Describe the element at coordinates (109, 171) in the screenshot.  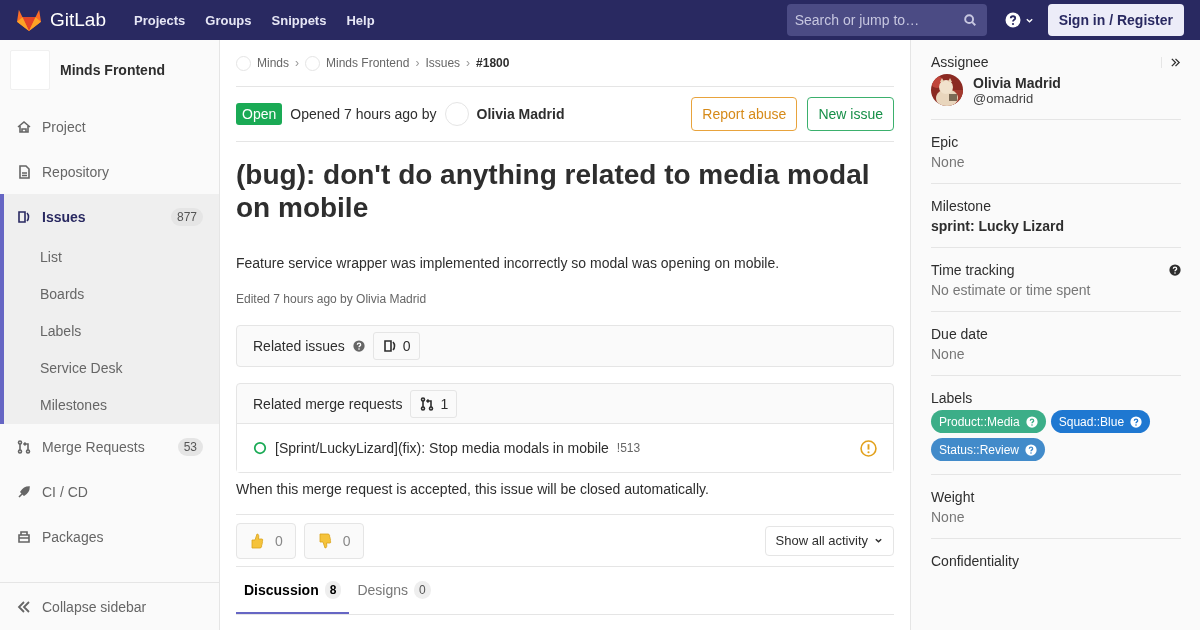
I see `sidebar-item: Repository` at that location.